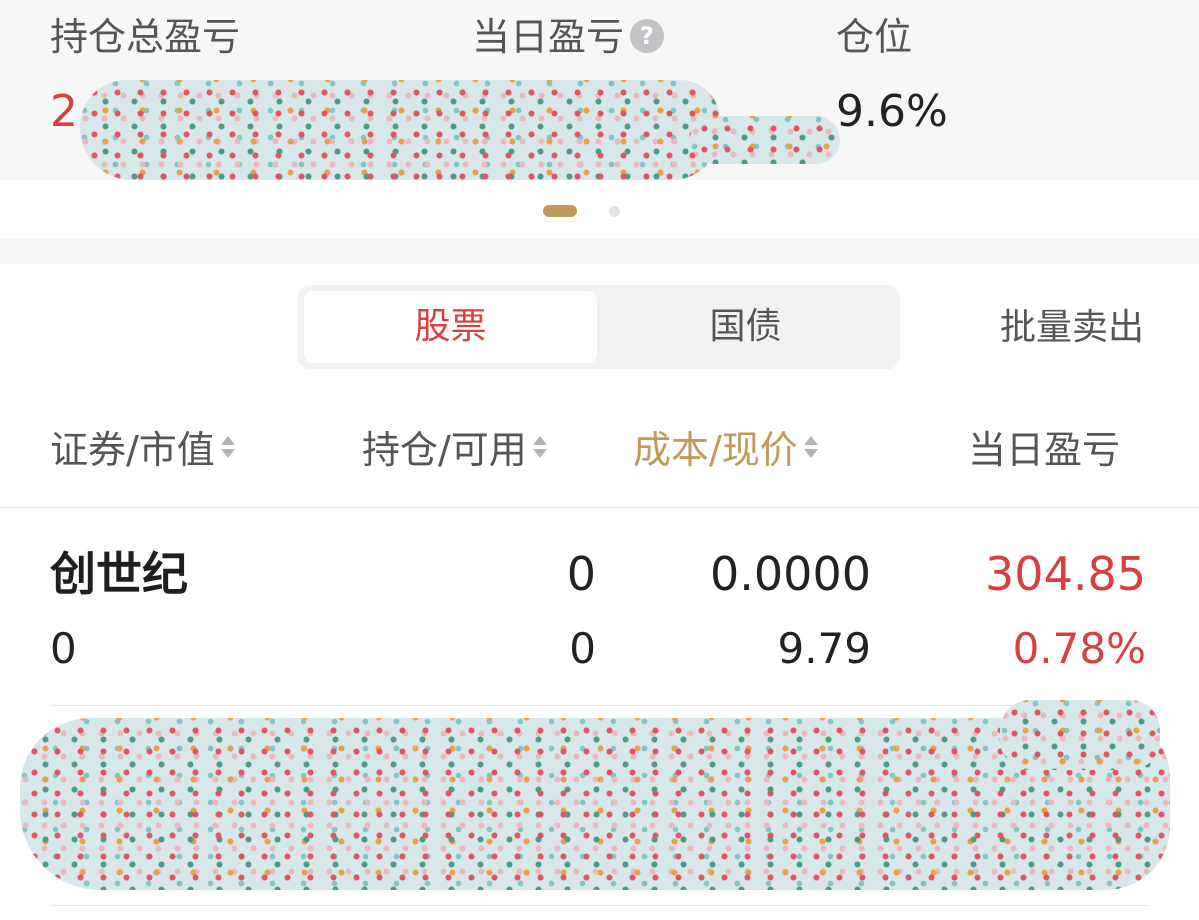  What do you see at coordinates (647, 36) in the screenshot?
I see `help-icon: ?` at bounding box center [647, 36].